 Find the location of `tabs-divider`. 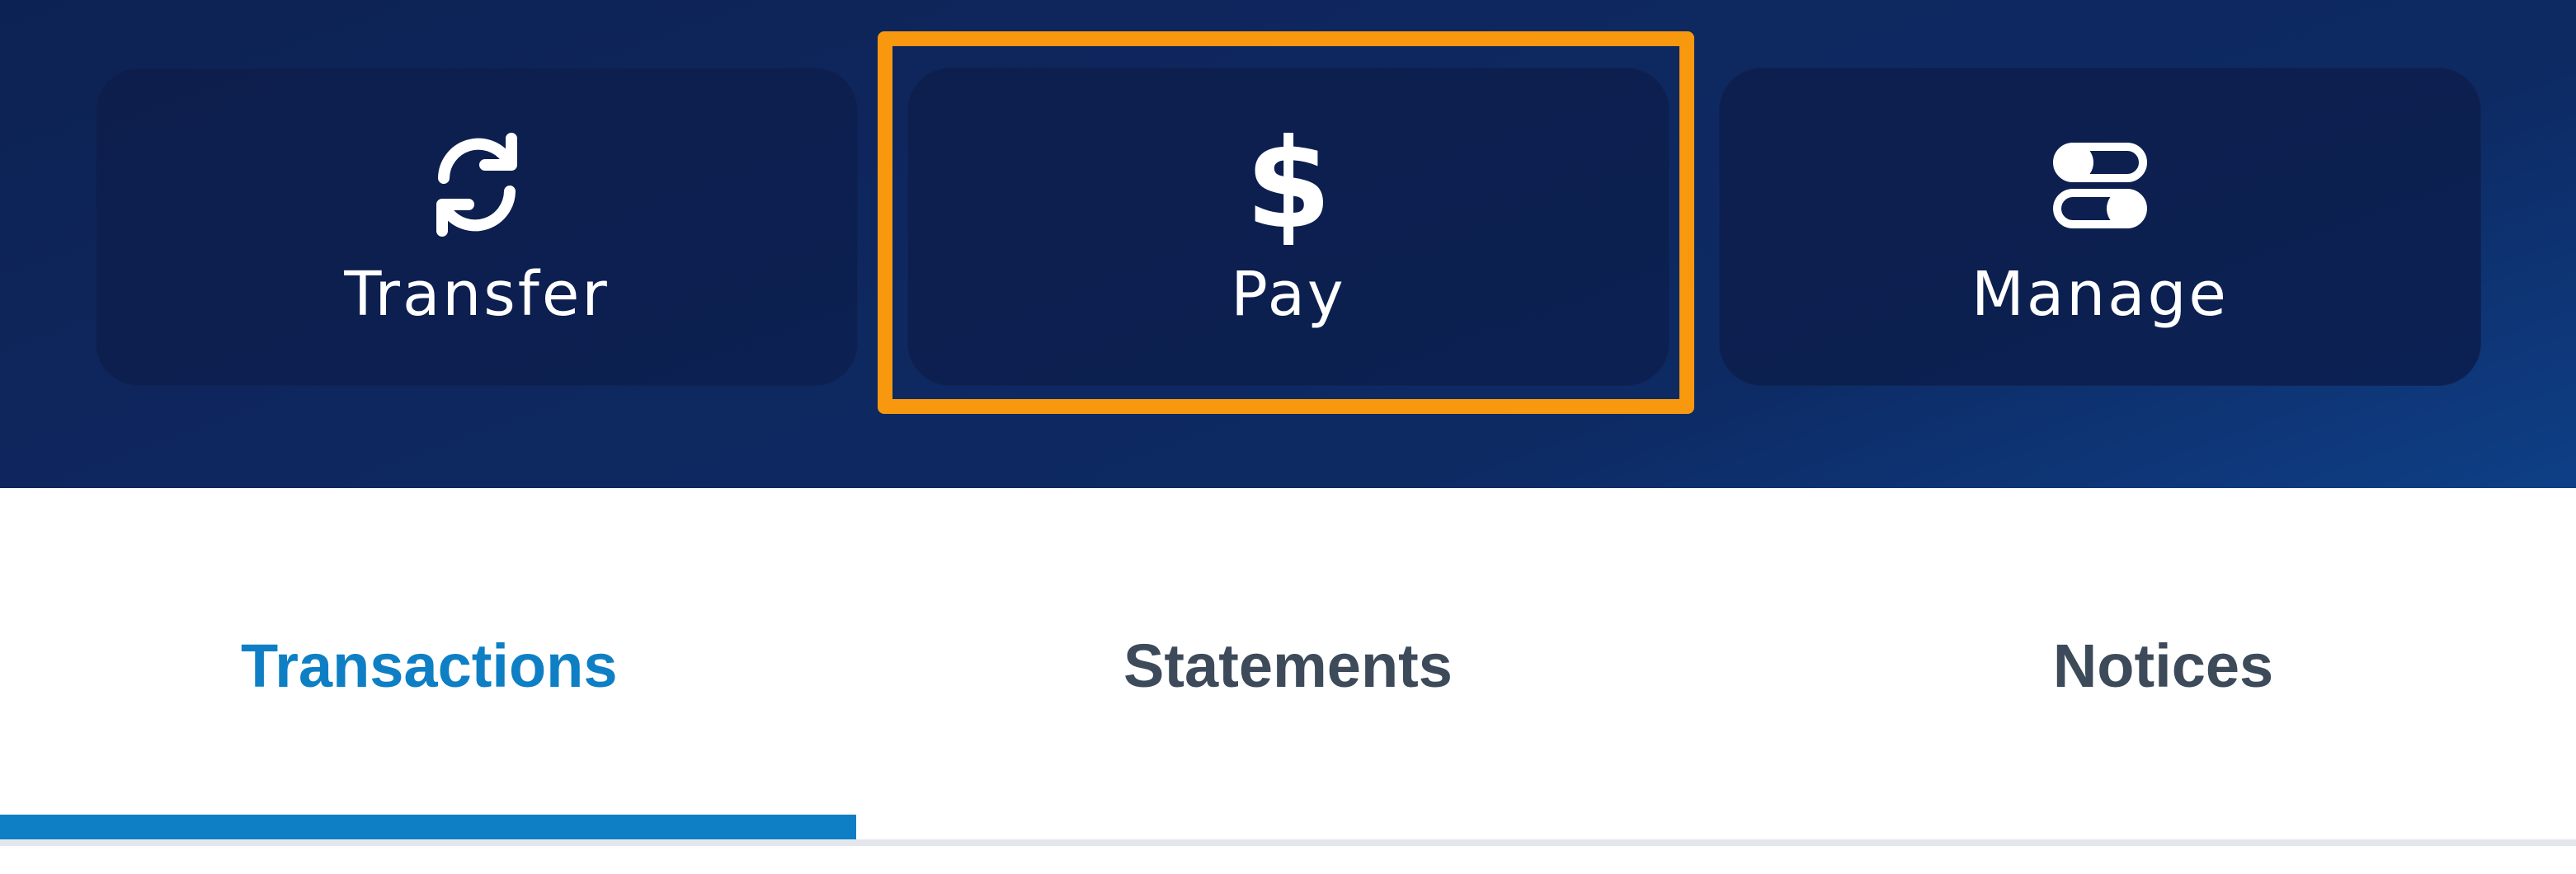

tabs-divider is located at coordinates (1288, 843).